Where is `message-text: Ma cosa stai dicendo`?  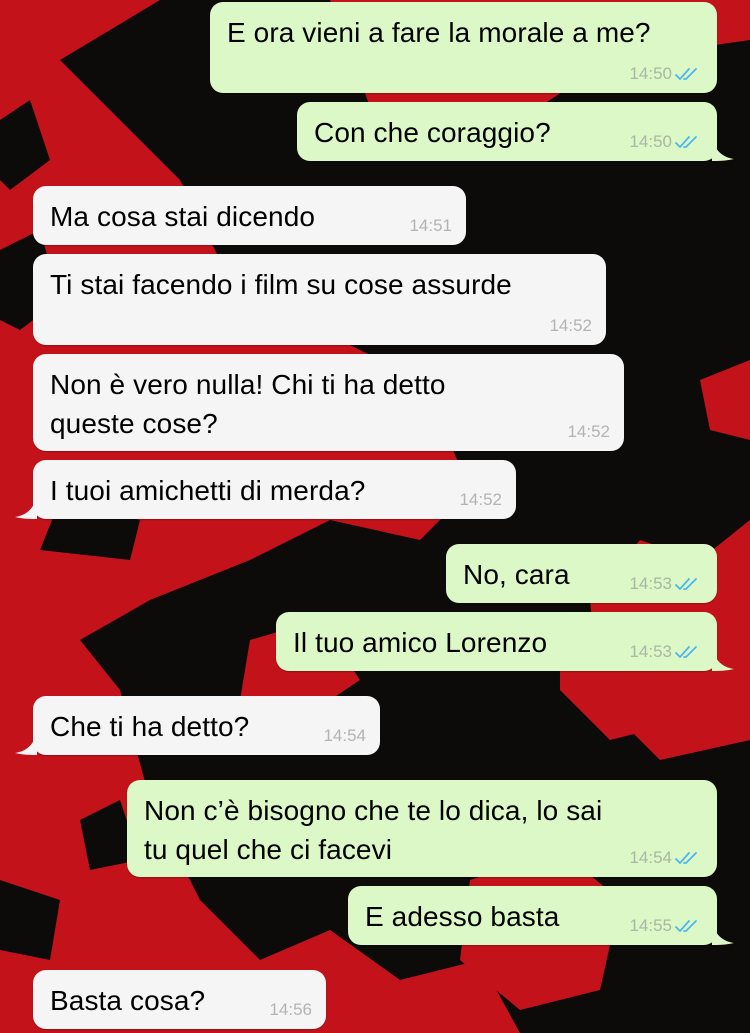 message-text: Ma cosa stai dicendo is located at coordinates (183, 216).